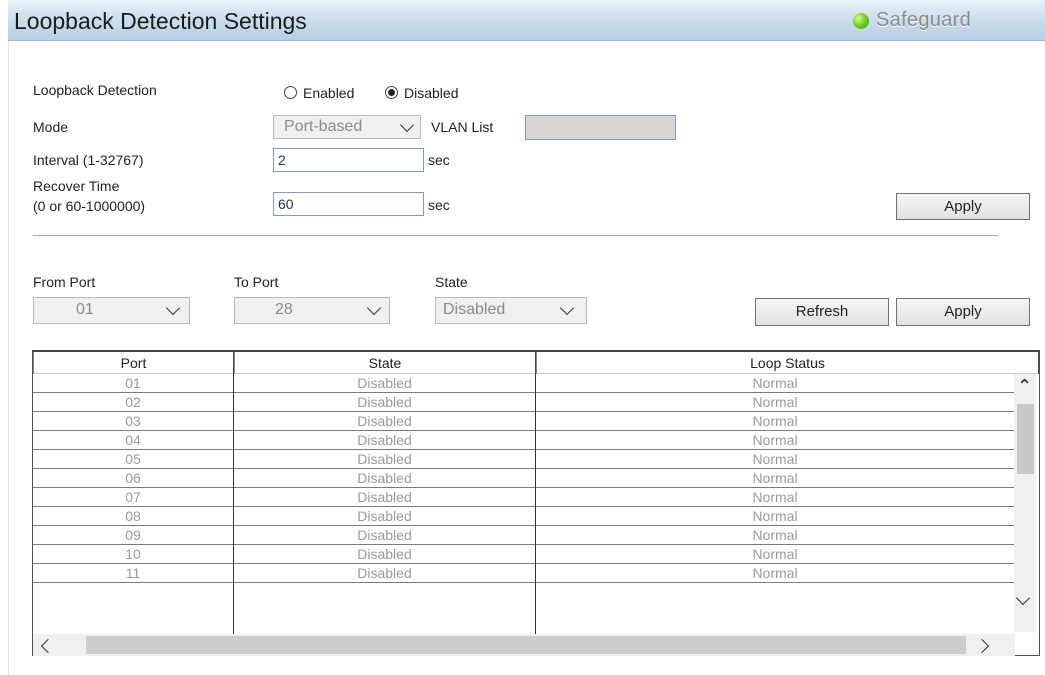 This screenshot has height=675, width=1045. I want to click on table-row: 09 Disabled Normal, so click(524, 535).